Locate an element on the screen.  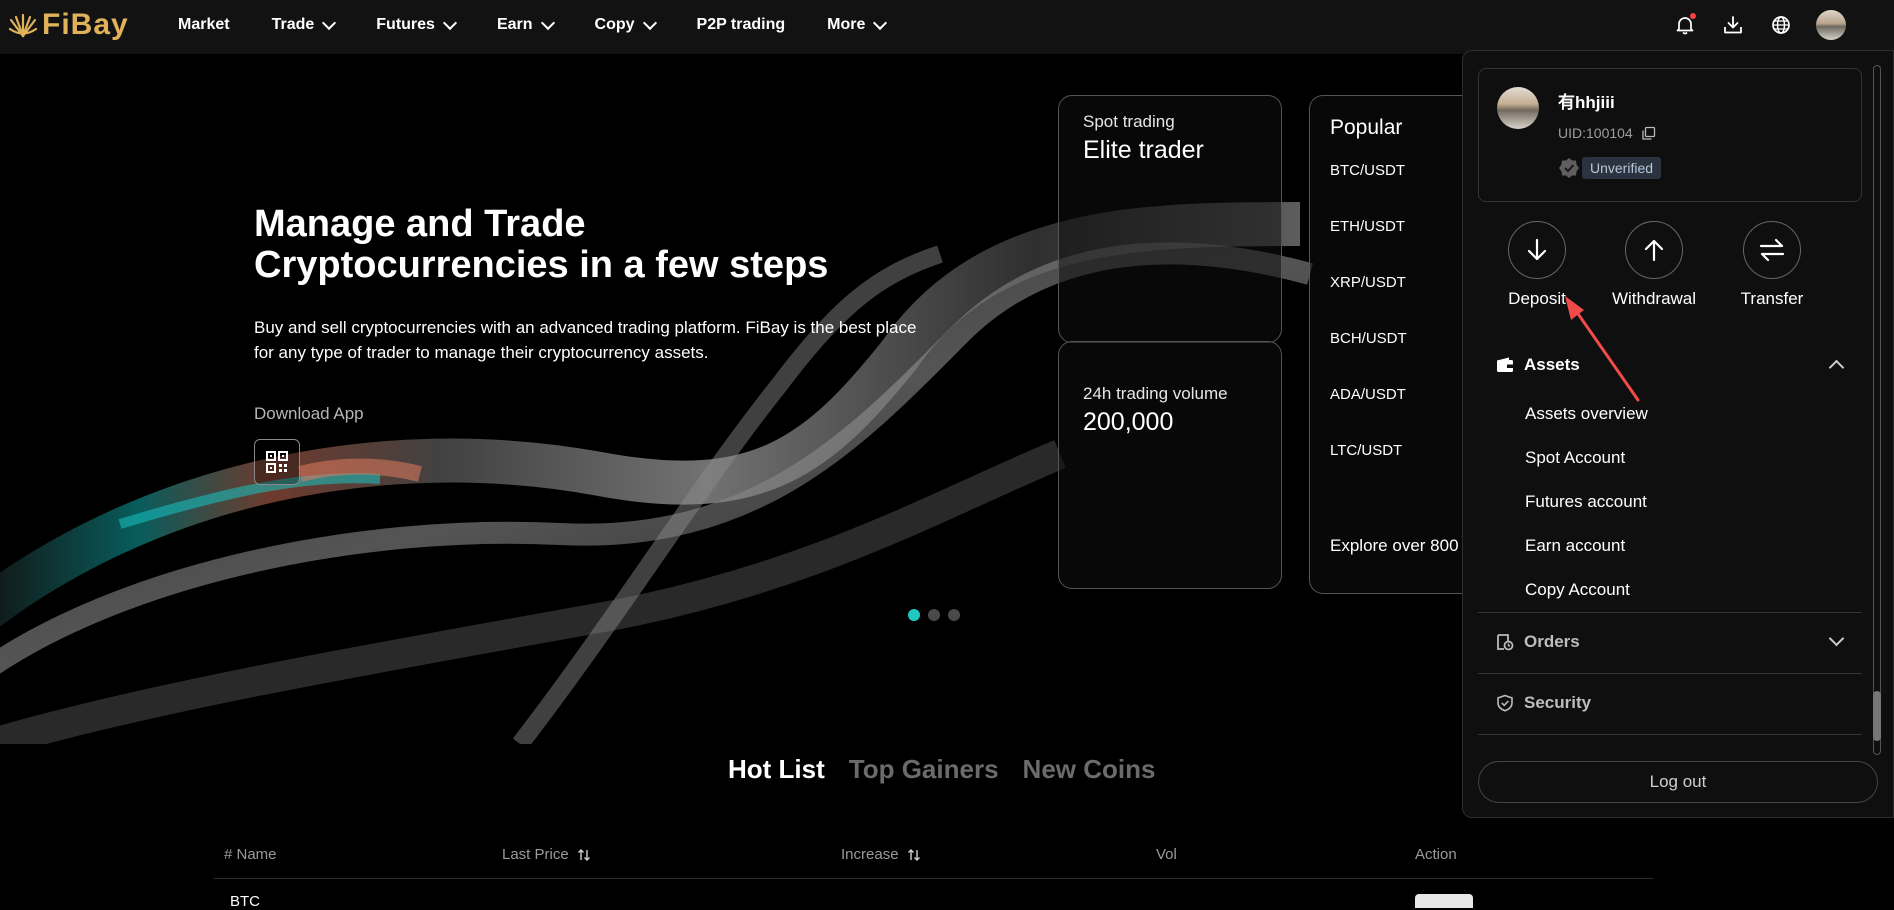
globe-icon is located at coordinates (1781, 25).